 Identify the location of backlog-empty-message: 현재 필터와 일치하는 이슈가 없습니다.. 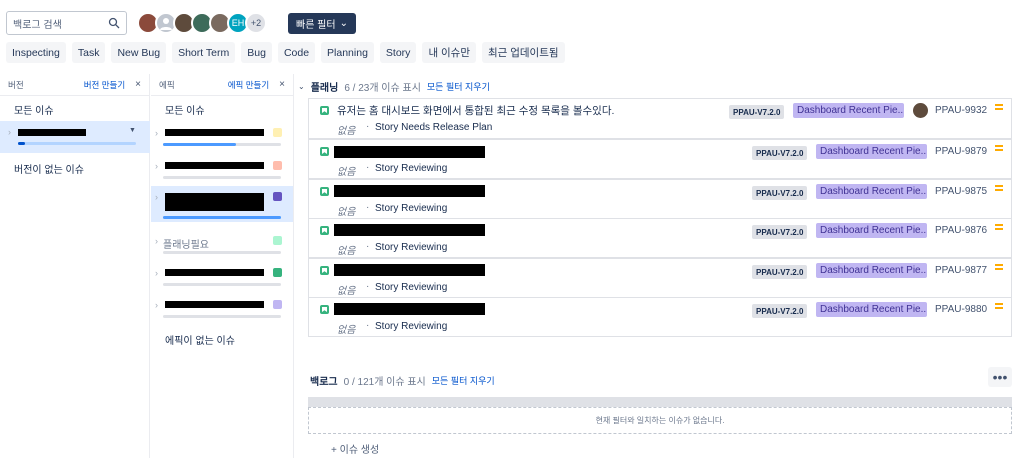
(660, 420).